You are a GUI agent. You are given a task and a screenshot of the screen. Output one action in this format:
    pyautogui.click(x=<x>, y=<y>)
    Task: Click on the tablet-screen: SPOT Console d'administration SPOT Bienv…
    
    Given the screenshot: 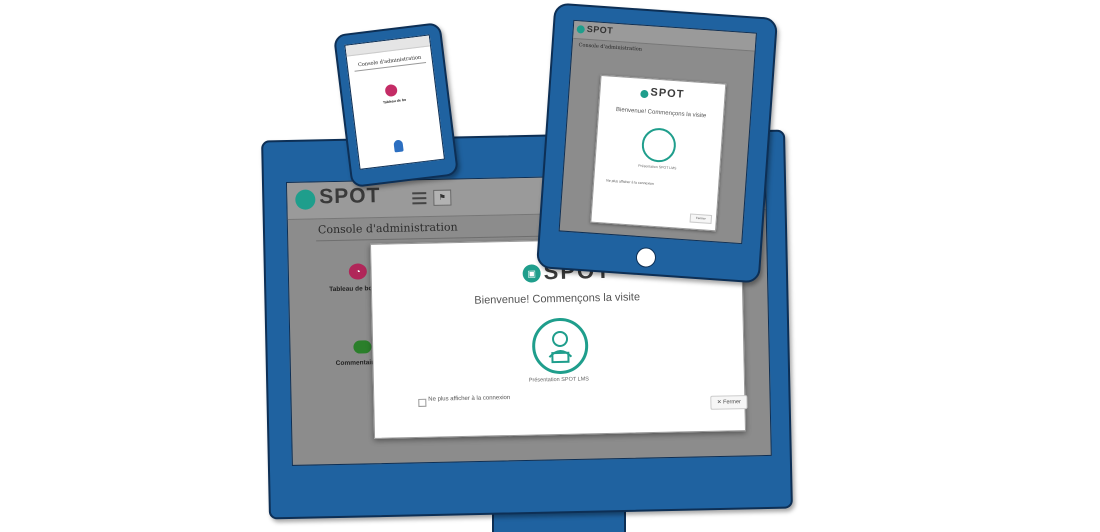 What is the action you would take?
    pyautogui.click(x=657, y=132)
    